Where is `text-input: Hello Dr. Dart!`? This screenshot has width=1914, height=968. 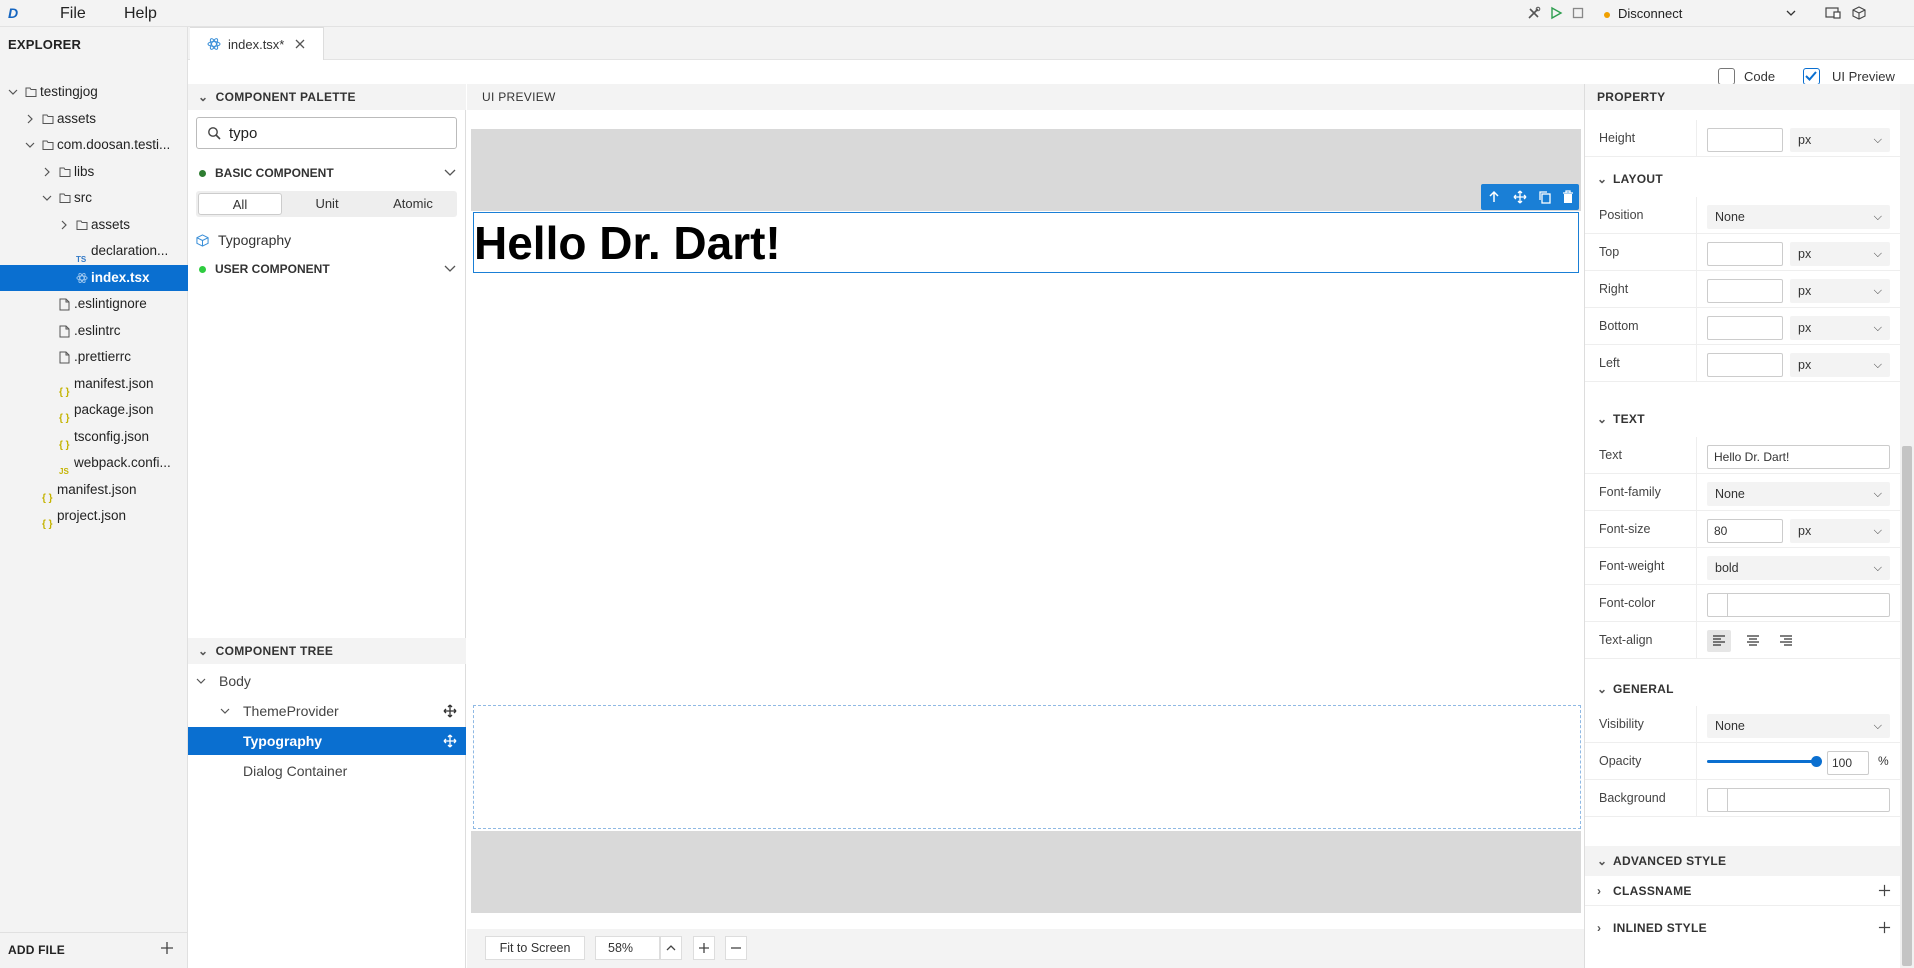
text-input: Hello Dr. Dart! is located at coordinates (1798, 457).